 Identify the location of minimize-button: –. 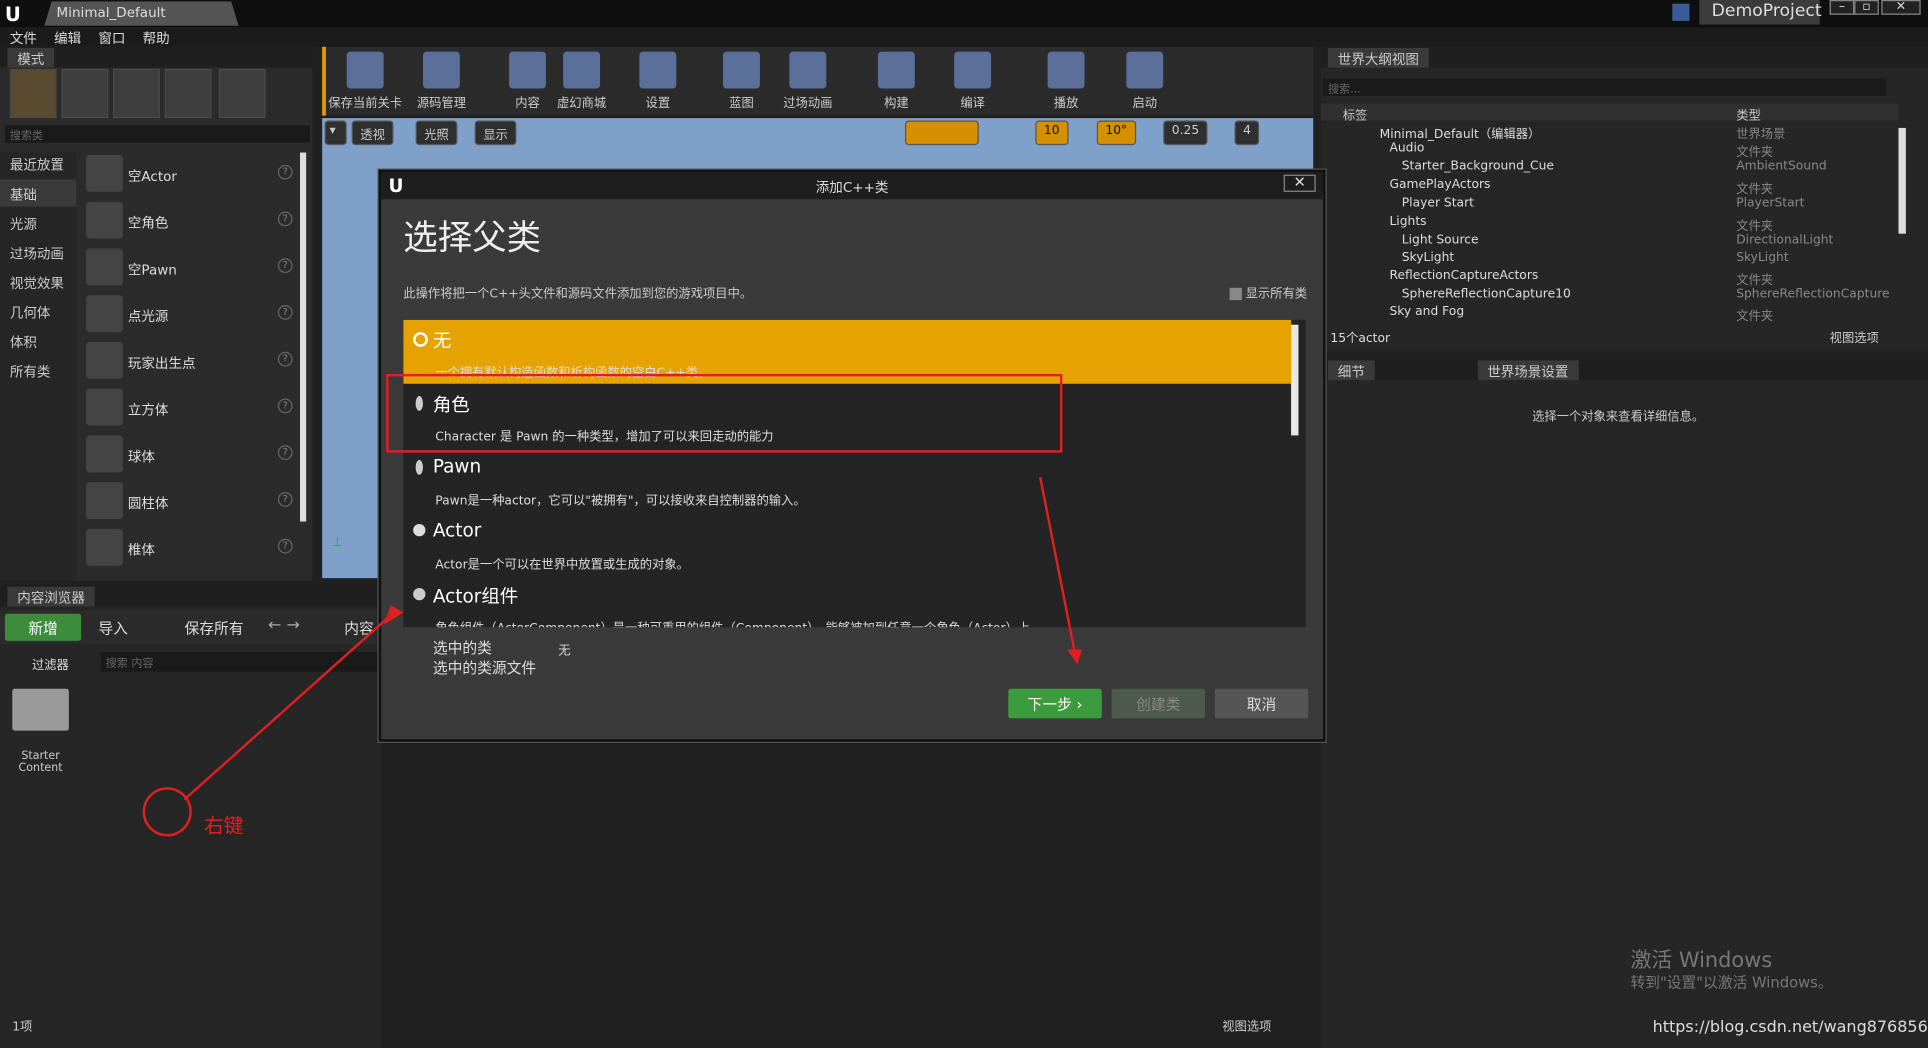
(1842, 7).